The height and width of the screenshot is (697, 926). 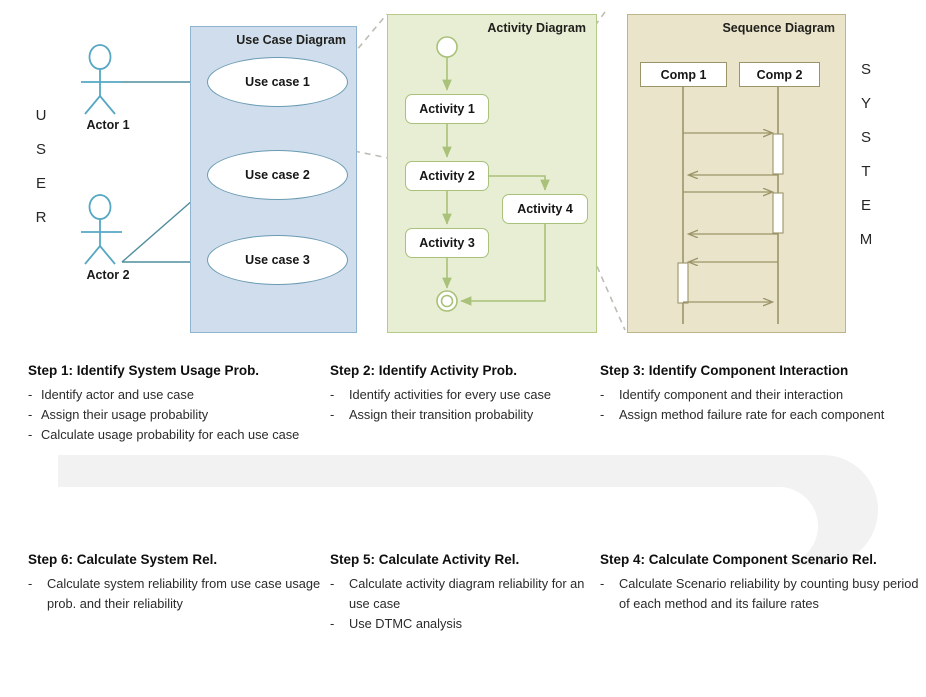 I want to click on sequence-component-1-label: Comp 1, so click(x=683, y=74).